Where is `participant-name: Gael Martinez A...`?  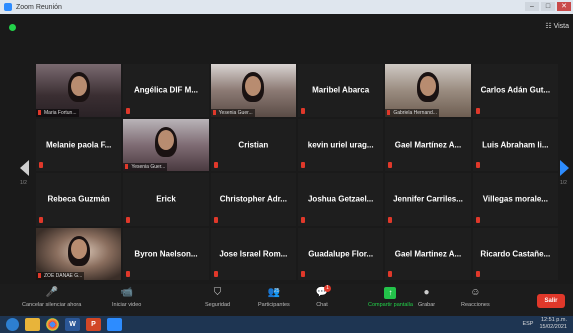
participant-name: Gael Martinez A... is located at coordinates (428, 254).